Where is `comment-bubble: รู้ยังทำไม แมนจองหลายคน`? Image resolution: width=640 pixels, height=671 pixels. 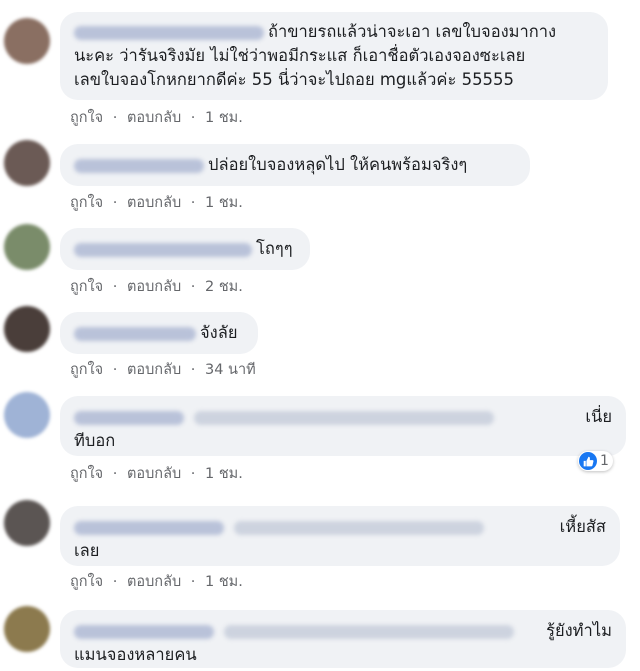 comment-bubble: รู้ยังทำไม แมนจองหลายคน is located at coordinates (343, 639).